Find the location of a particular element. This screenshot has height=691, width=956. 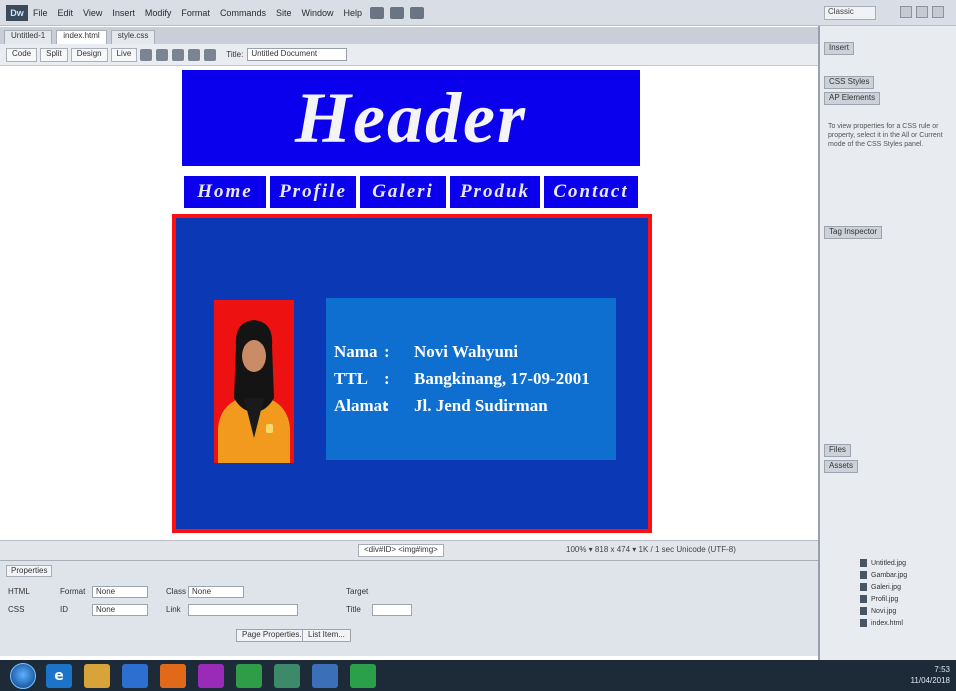

menu-modify: Modify is located at coordinates (158, 13).